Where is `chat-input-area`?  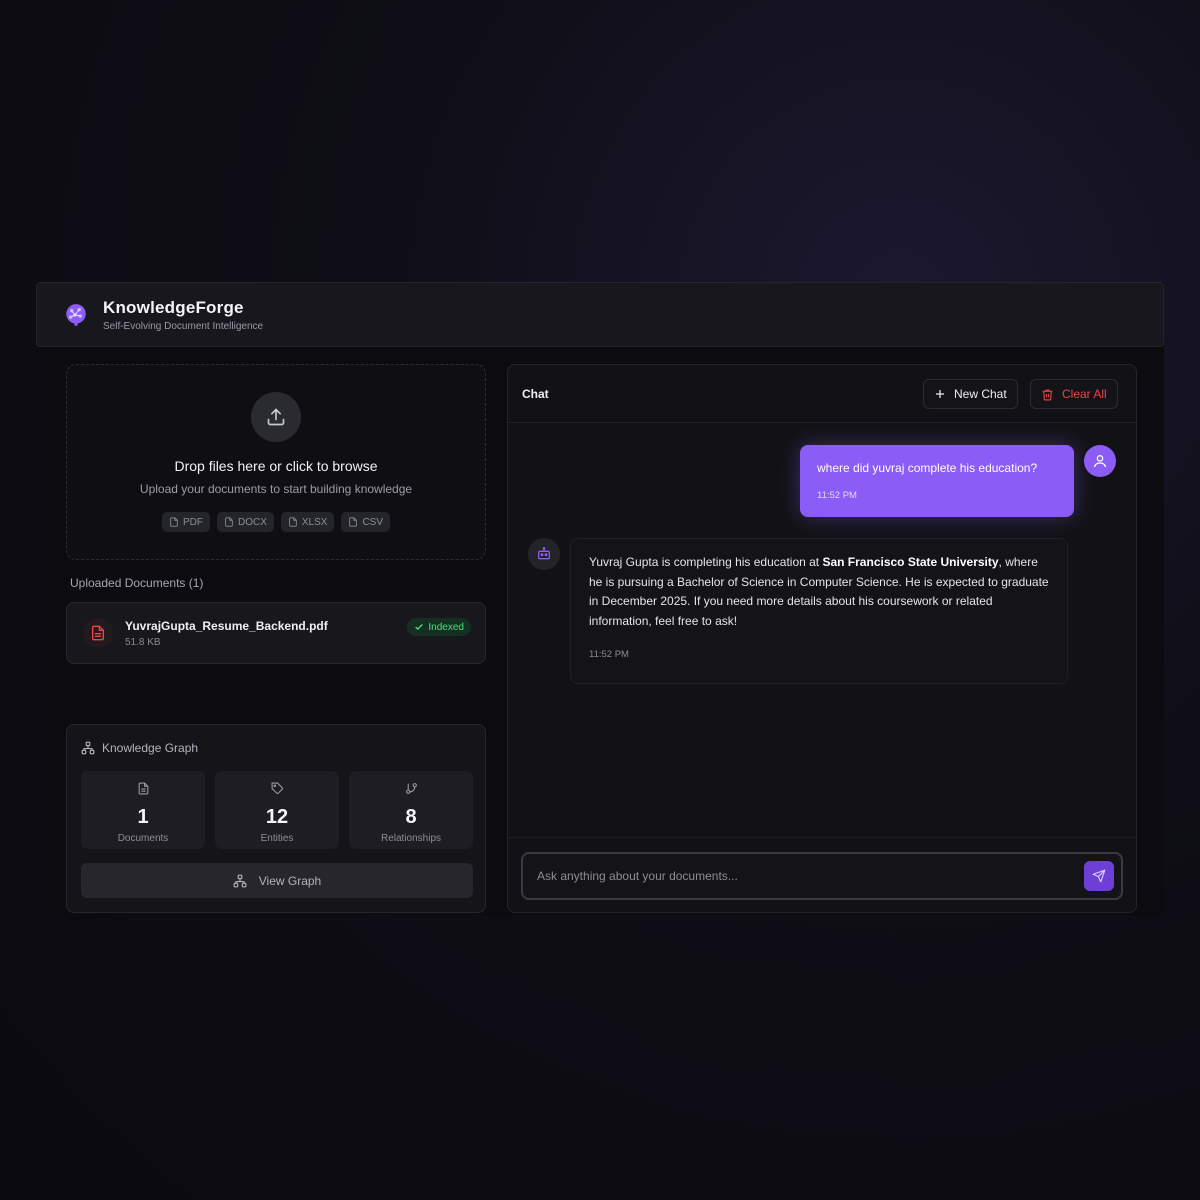
chat-input-area is located at coordinates (822, 874).